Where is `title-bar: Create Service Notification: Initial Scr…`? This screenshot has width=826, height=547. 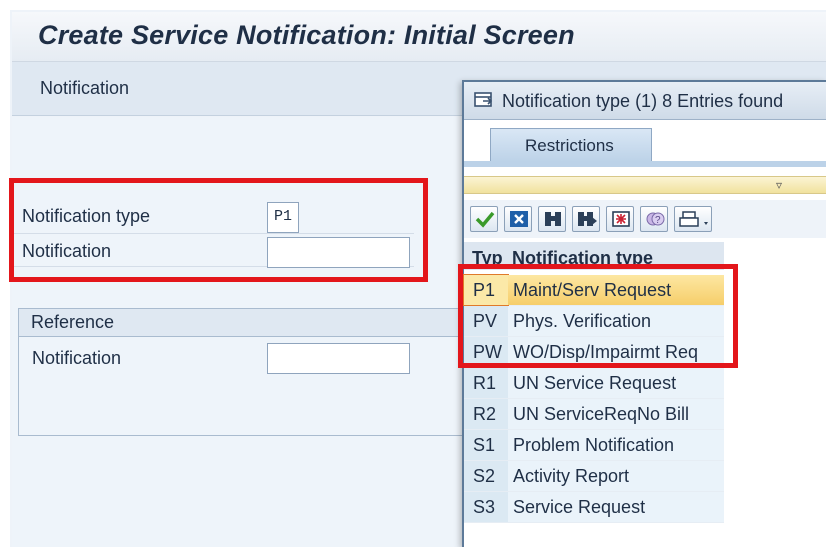
title-bar: Create Service Notification: Initial Scr… is located at coordinates (419, 37).